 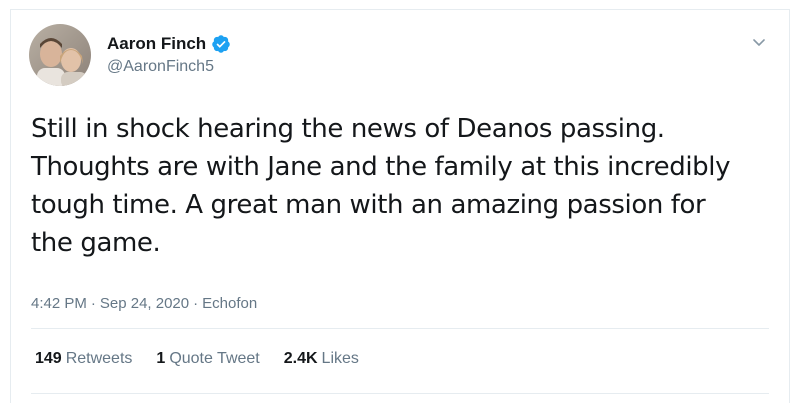 What do you see at coordinates (99, 358) in the screenshot?
I see `retweets-label: Retweets` at bounding box center [99, 358].